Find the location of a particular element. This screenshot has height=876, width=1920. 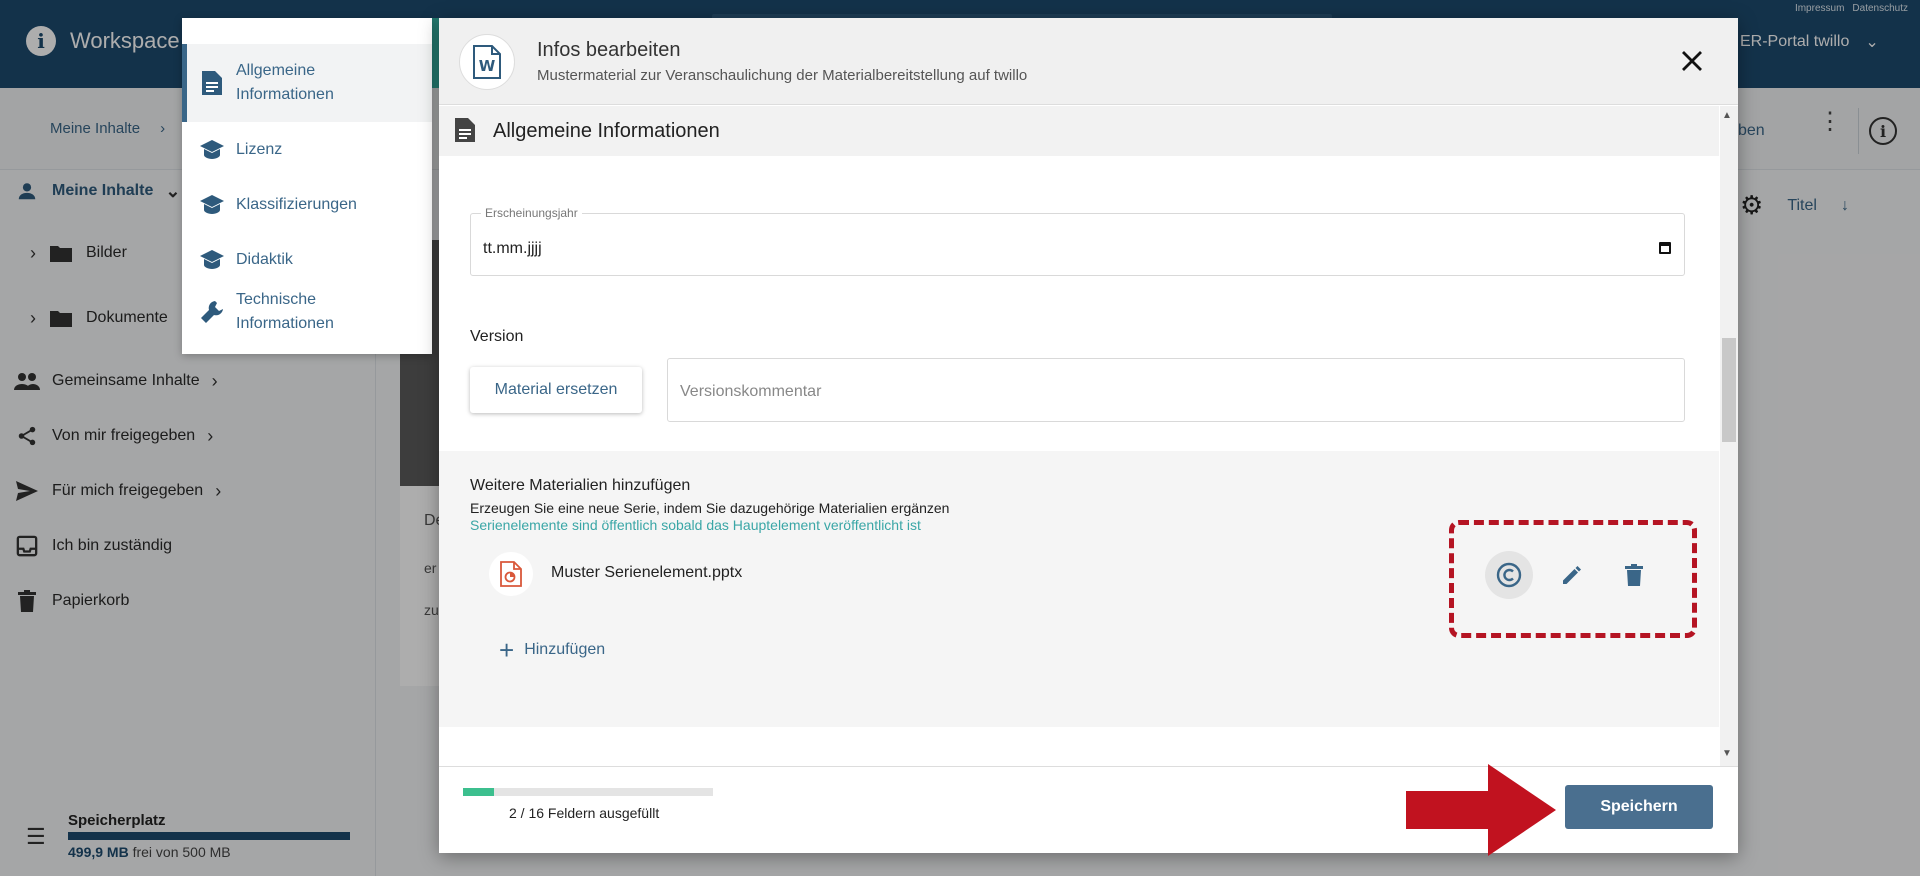

nav-item-technische-informationen: Technische Informationen is located at coordinates (307, 312).